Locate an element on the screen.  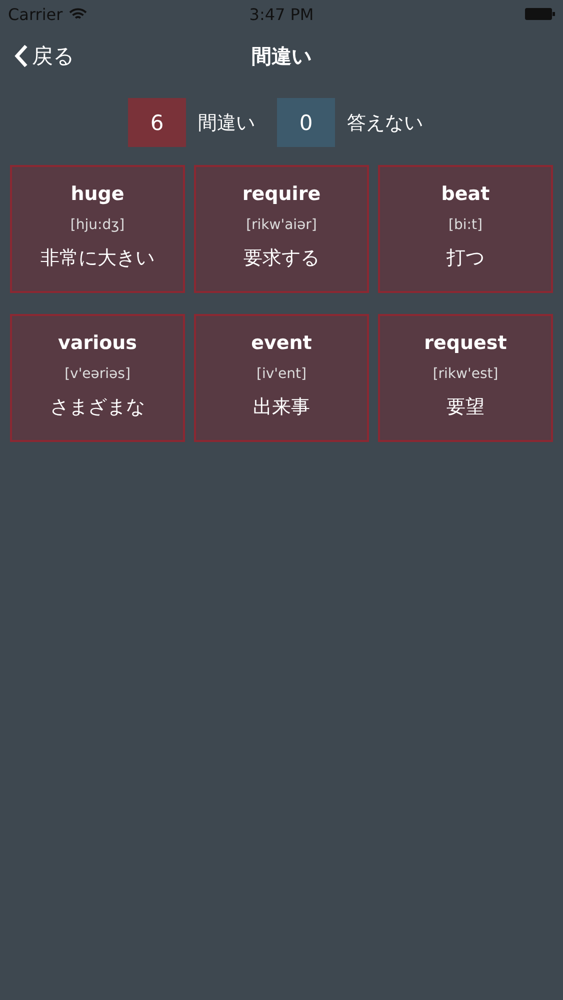
pronunciation-text: [rikw'est] is located at coordinates (465, 374).